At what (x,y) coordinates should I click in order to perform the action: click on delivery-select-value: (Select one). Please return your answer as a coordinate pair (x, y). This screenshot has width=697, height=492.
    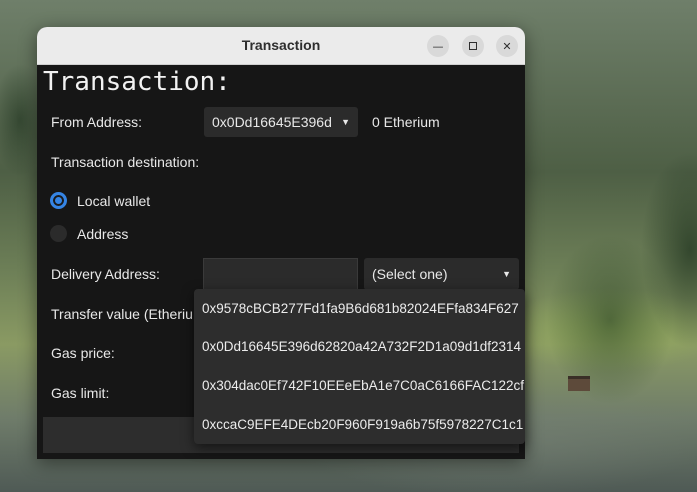
    Looking at the image, I should click on (410, 274).